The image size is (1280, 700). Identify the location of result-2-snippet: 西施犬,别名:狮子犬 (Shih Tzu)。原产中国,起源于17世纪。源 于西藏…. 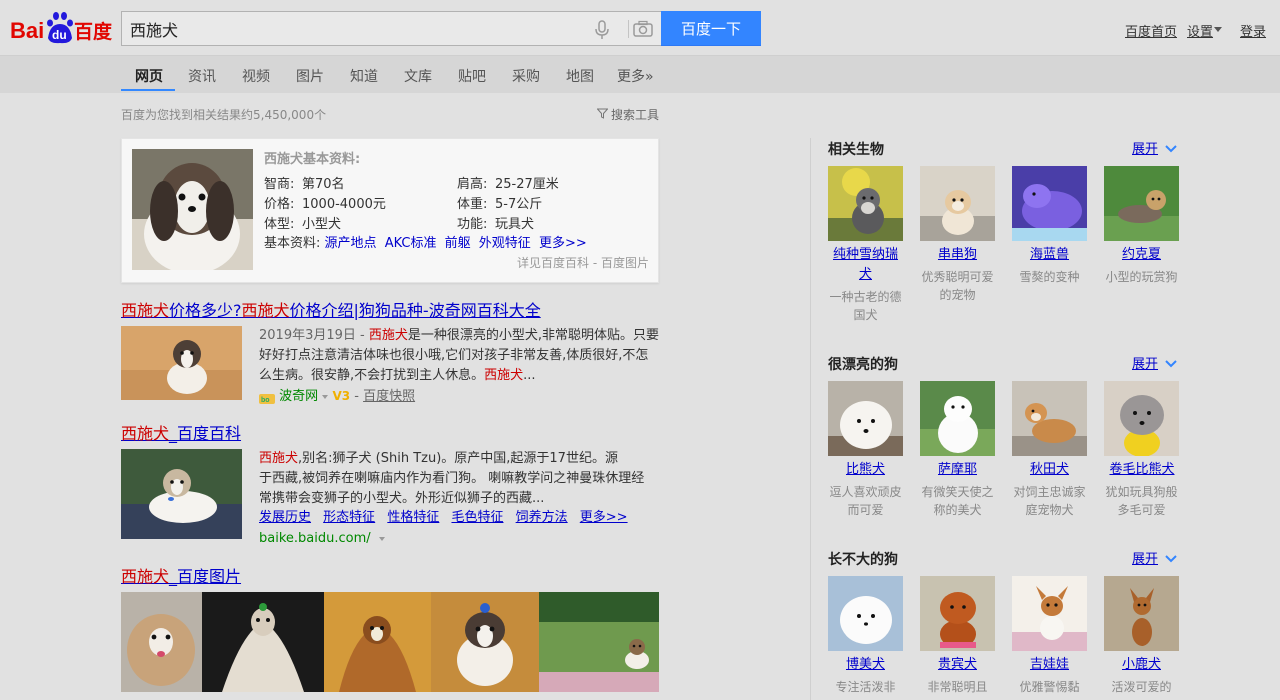
(459, 479).